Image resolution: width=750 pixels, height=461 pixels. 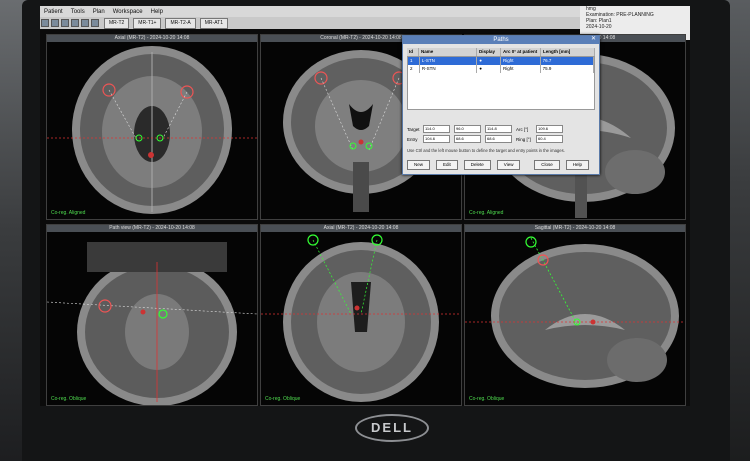 I want to click on row-id: 1, so click(x=414, y=61).